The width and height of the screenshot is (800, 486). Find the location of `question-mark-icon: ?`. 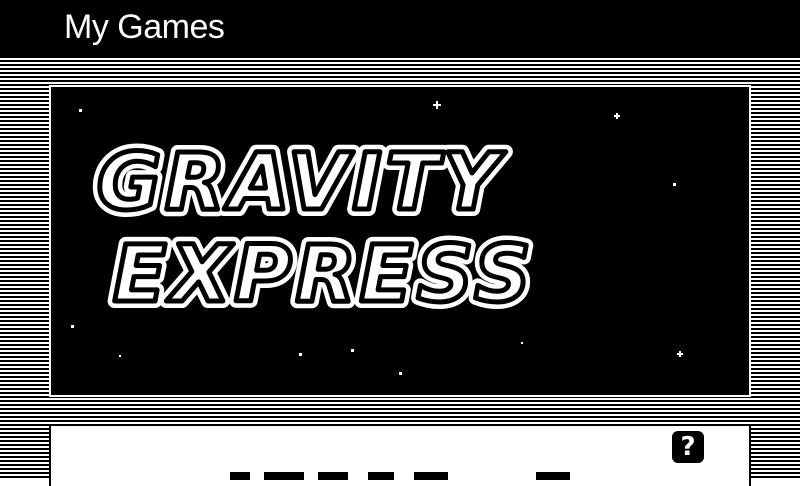

question-mark-icon: ? is located at coordinates (688, 447).